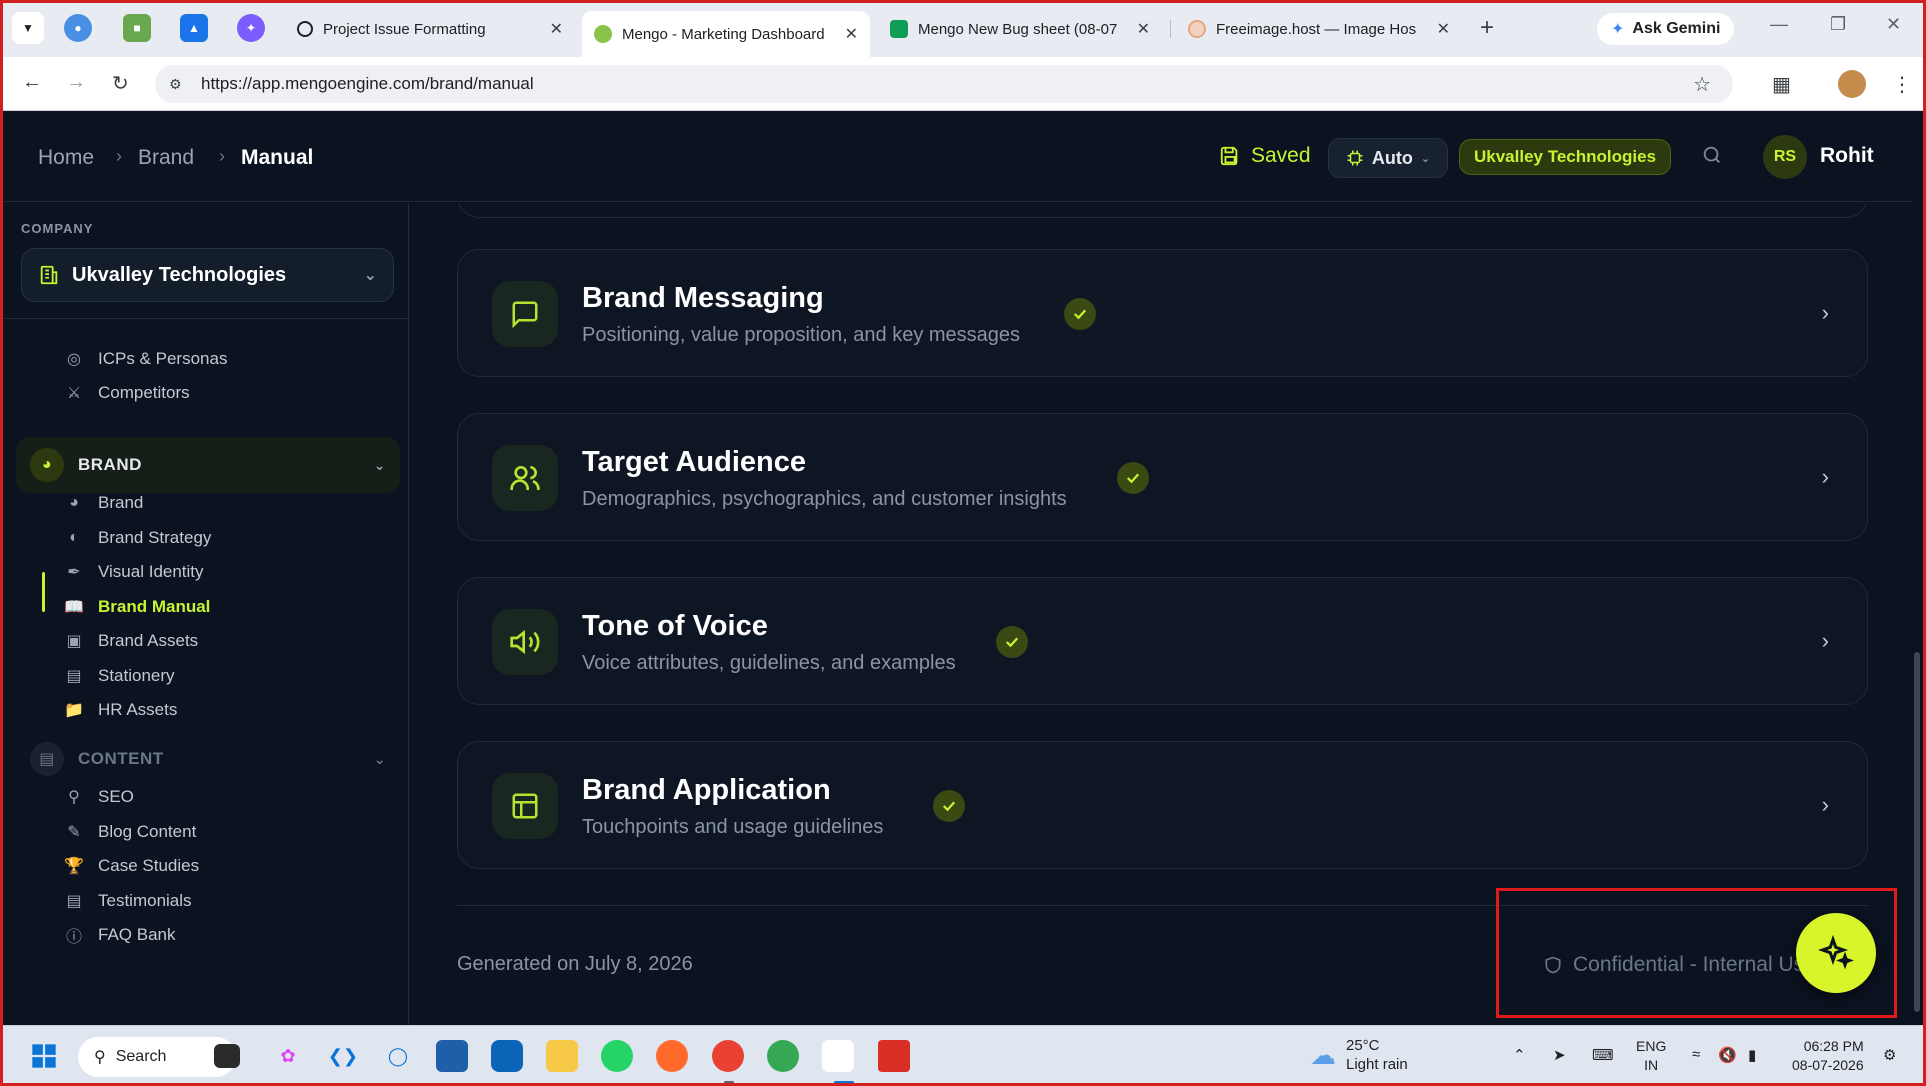 This screenshot has height=1086, width=1926. I want to click on sidebar-group-content: ▤ CONTENT ⌄, so click(208, 759).